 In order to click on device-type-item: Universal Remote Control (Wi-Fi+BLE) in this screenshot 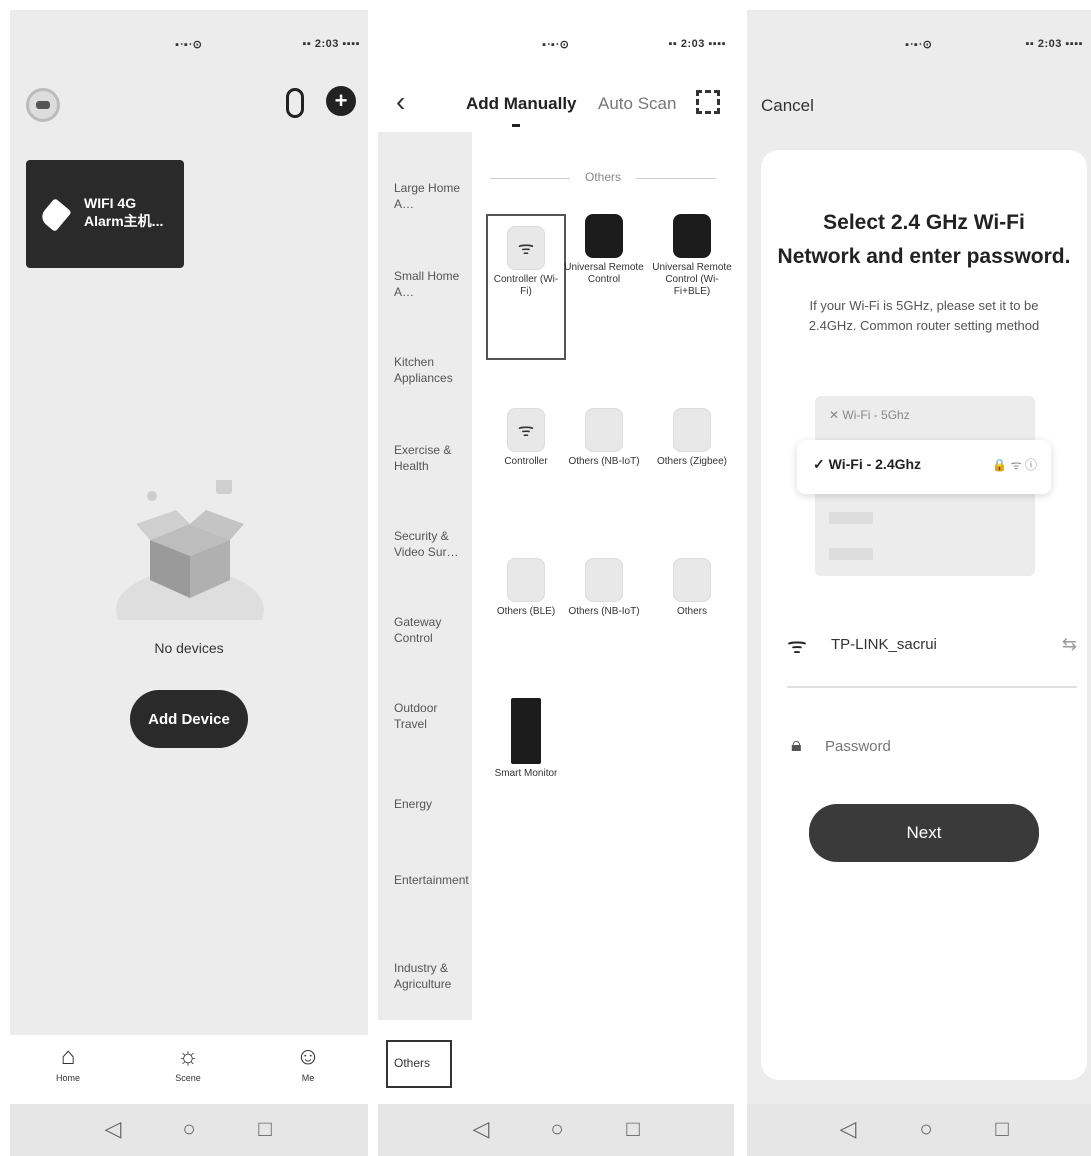, I will do `click(692, 256)`.